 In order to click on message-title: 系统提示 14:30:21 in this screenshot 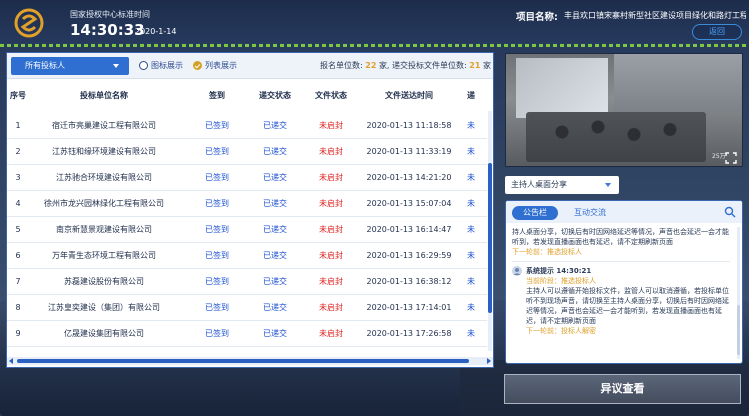, I will do `click(559, 271)`.